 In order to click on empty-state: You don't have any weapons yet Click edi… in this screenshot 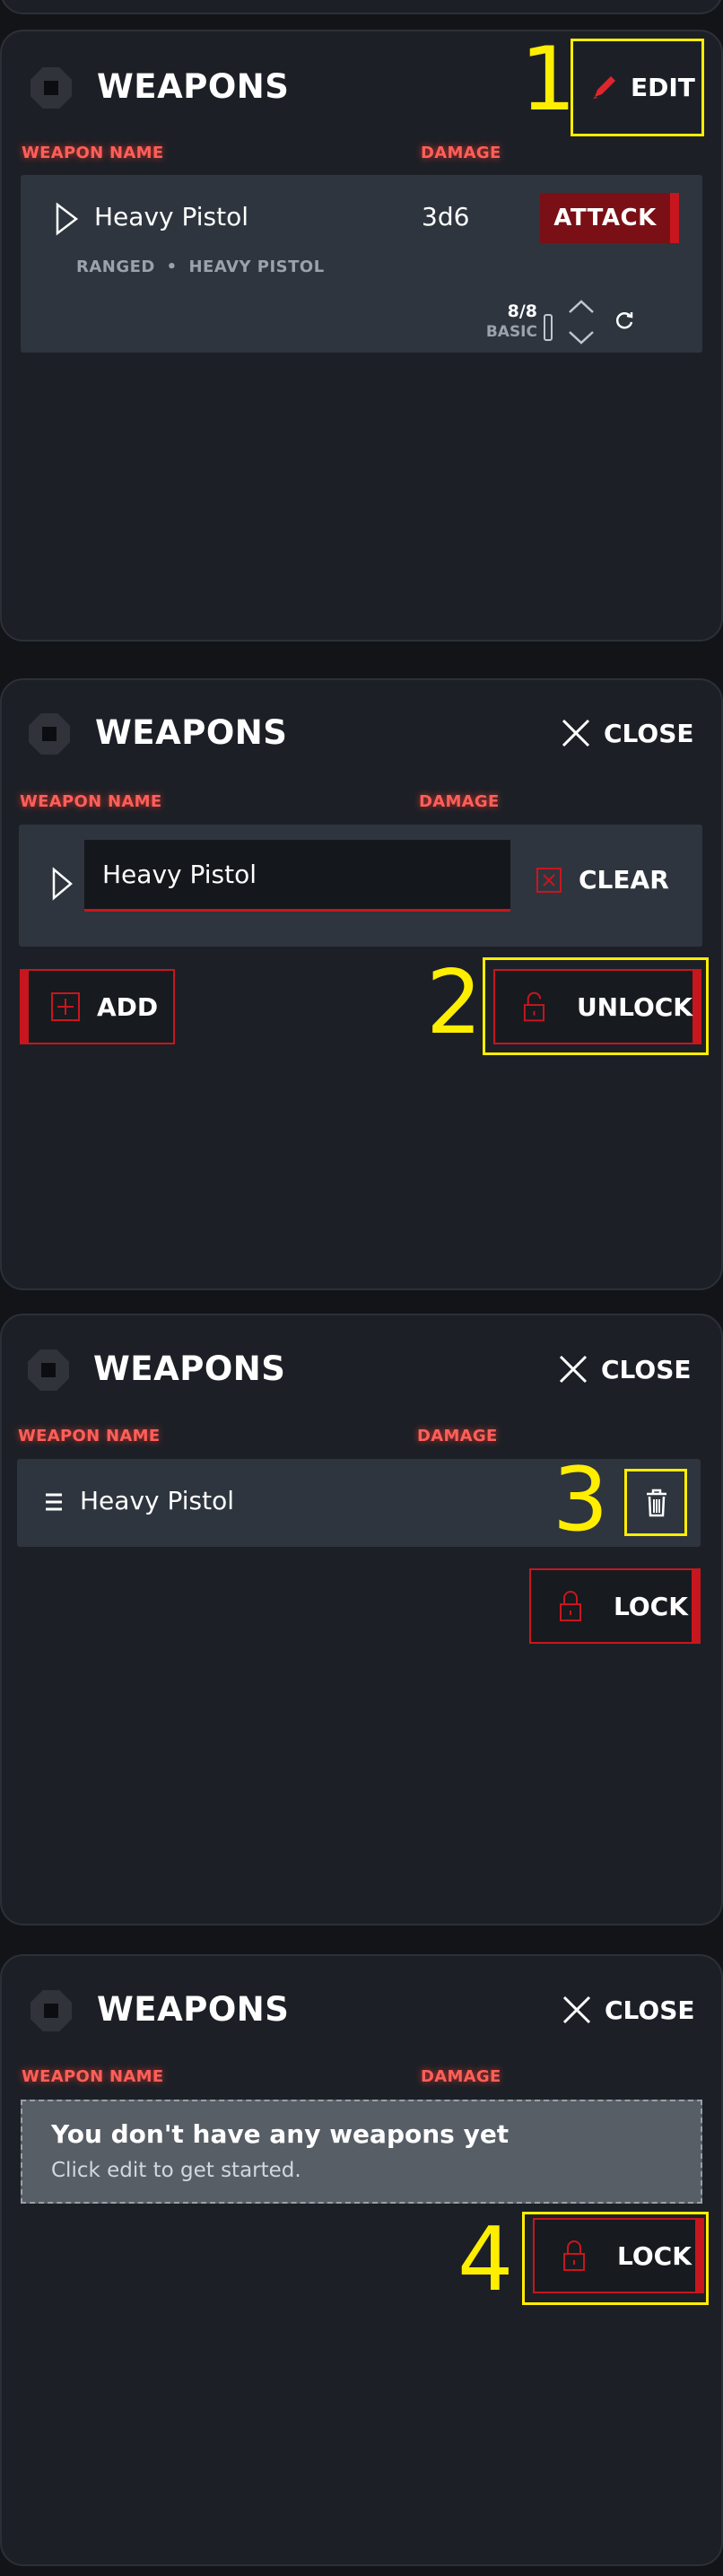, I will do `click(361, 2152)`.